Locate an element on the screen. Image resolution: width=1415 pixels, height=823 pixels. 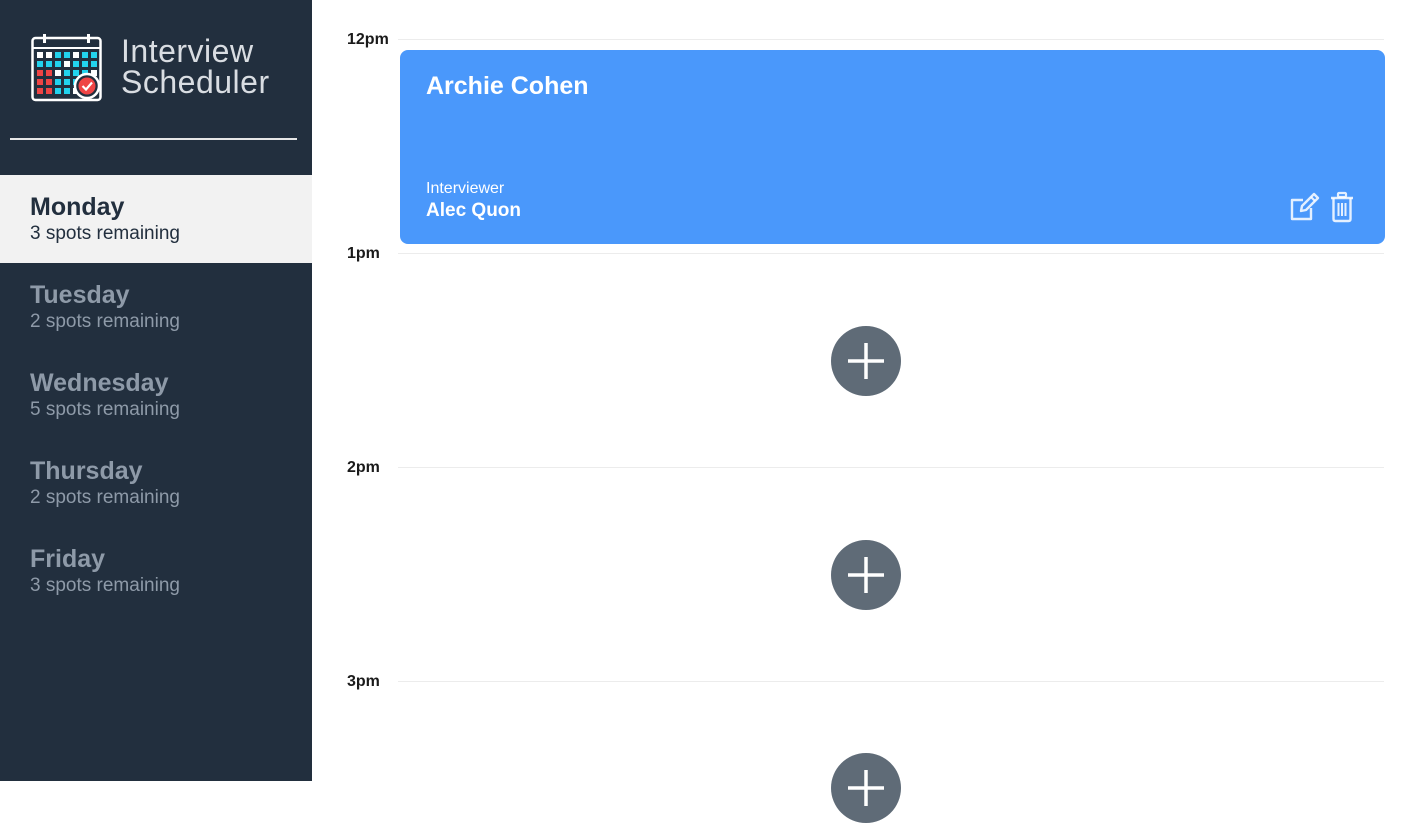
day-name: Monday is located at coordinates (77, 207).